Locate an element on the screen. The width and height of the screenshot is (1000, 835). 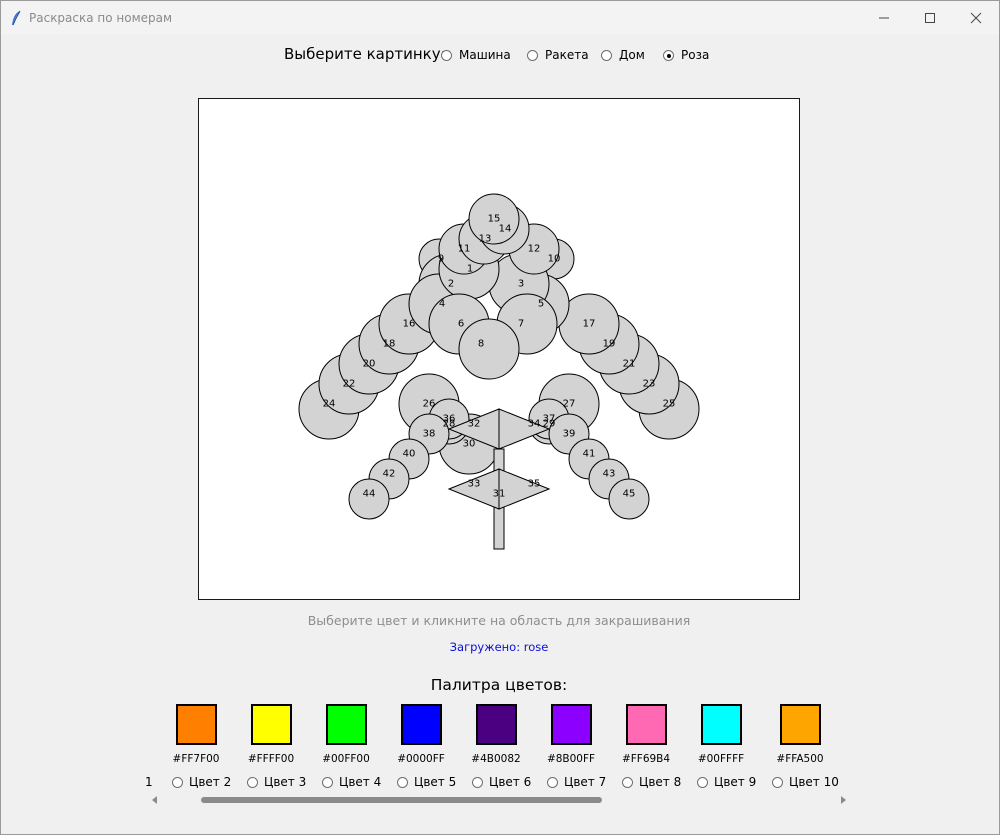
minimize-button is located at coordinates (884, 18).